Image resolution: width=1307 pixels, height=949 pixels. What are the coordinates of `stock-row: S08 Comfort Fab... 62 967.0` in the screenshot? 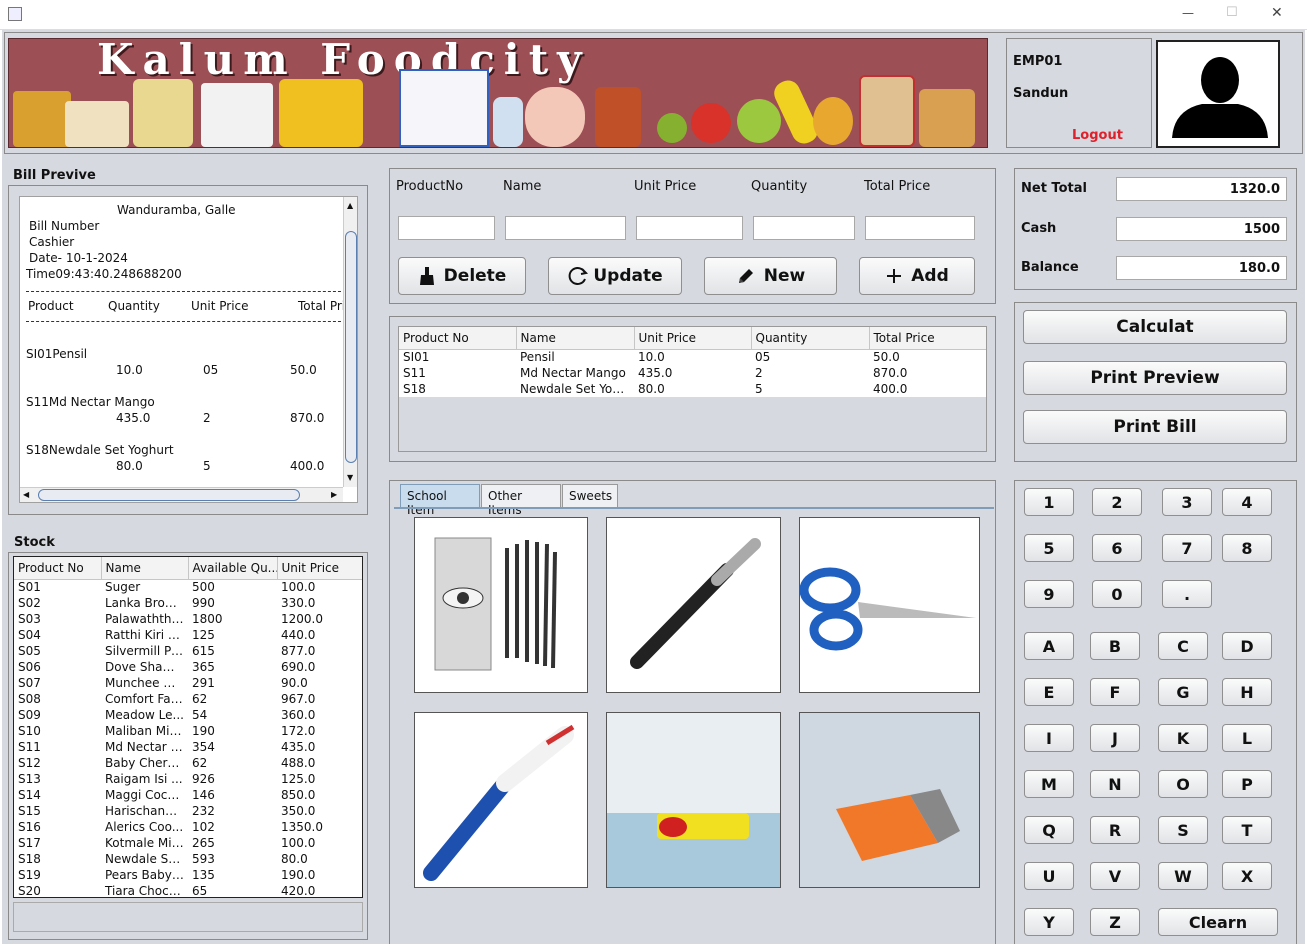 It's located at (188, 699).